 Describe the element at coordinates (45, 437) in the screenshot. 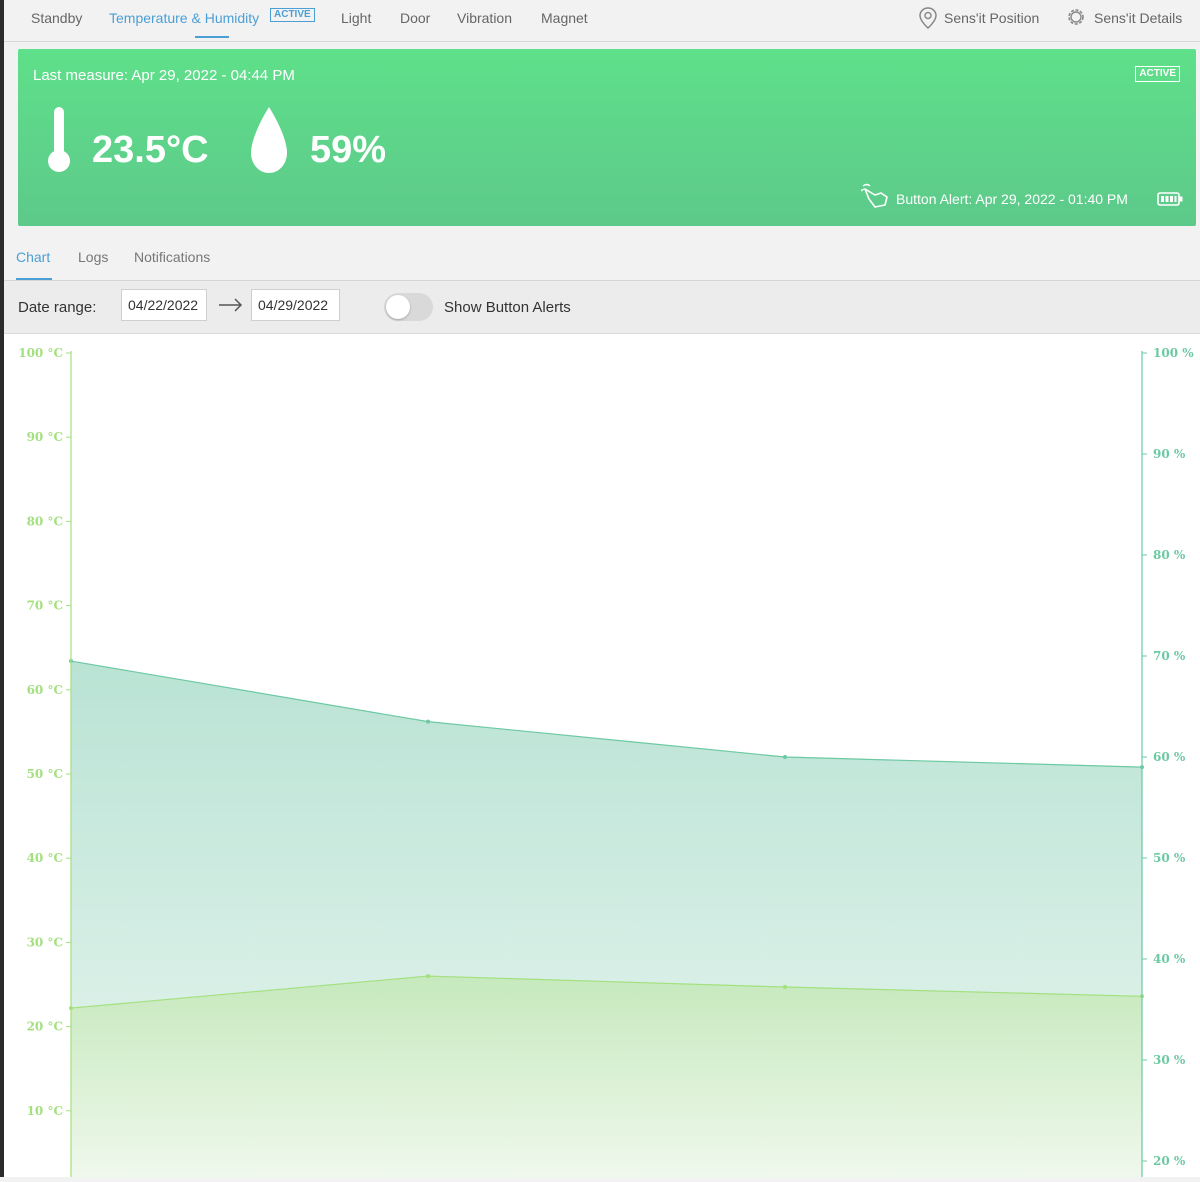

I see `left-axis-tick-label: 90 °C` at that location.